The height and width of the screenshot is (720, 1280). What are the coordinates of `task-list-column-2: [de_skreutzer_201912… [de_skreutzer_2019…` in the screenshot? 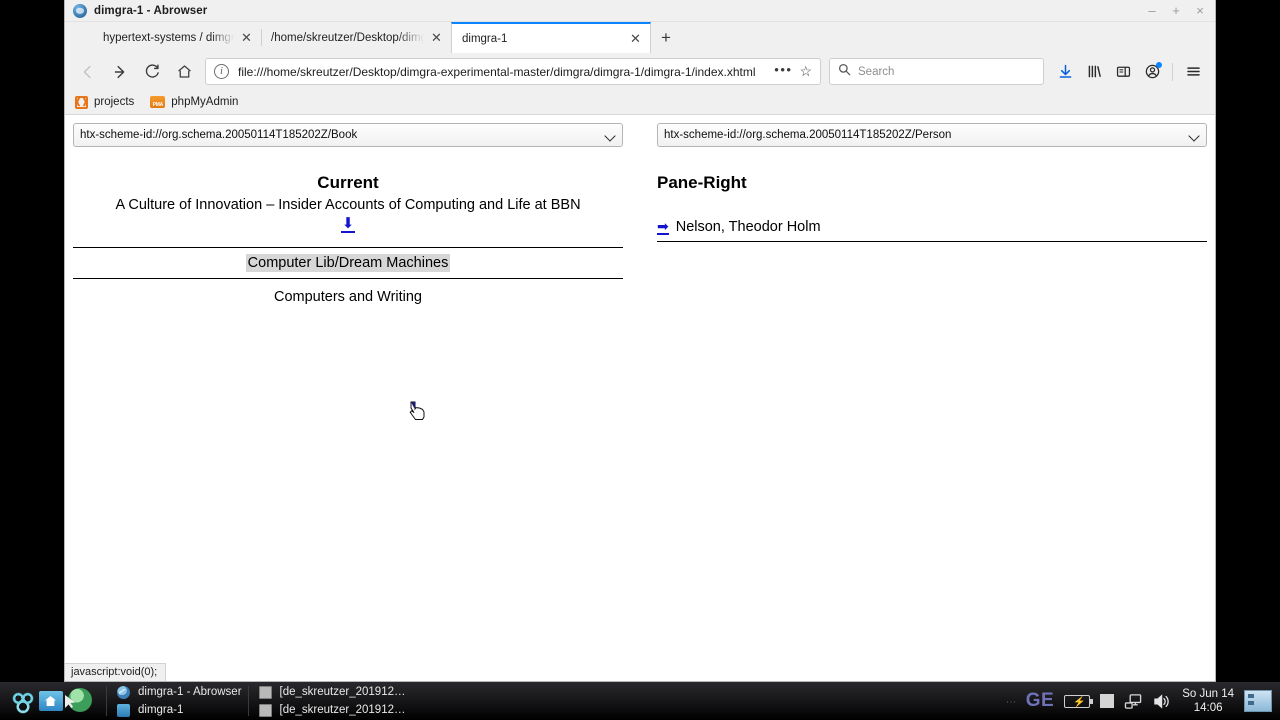 It's located at (330, 701).